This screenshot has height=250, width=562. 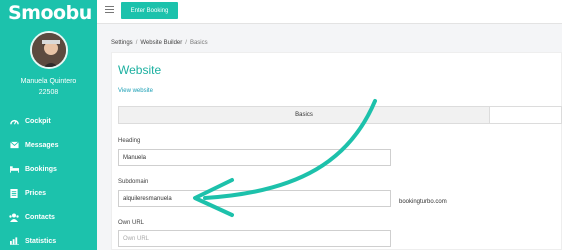 What do you see at coordinates (149, 10) in the screenshot?
I see `enter-booking-button: Enter Booking` at bounding box center [149, 10].